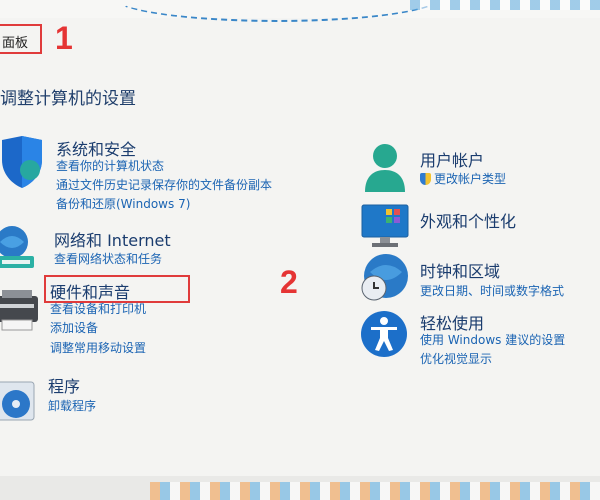 The width and height of the screenshot is (600, 500). Describe the element at coordinates (385, 168) in the screenshot. I see `user-account-icon` at that location.